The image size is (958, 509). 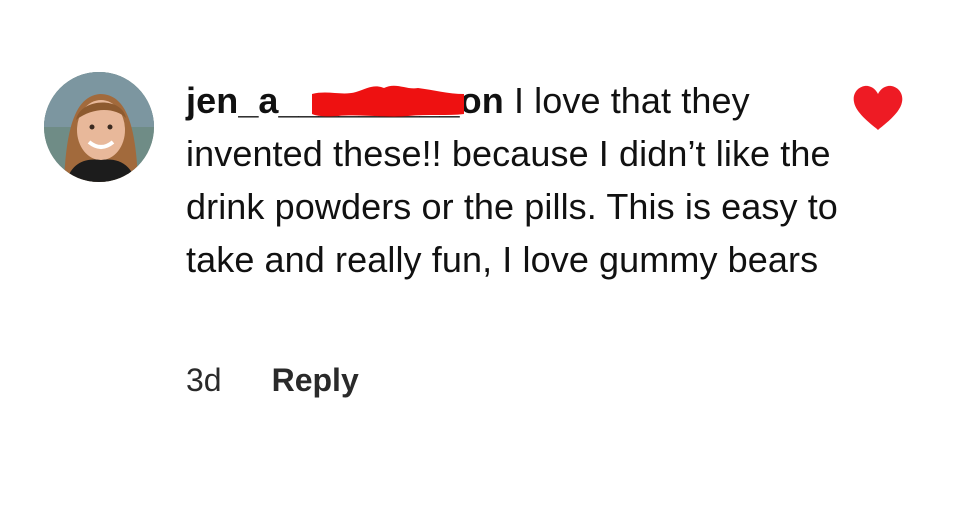 I want to click on avatar, so click(x=99, y=127).